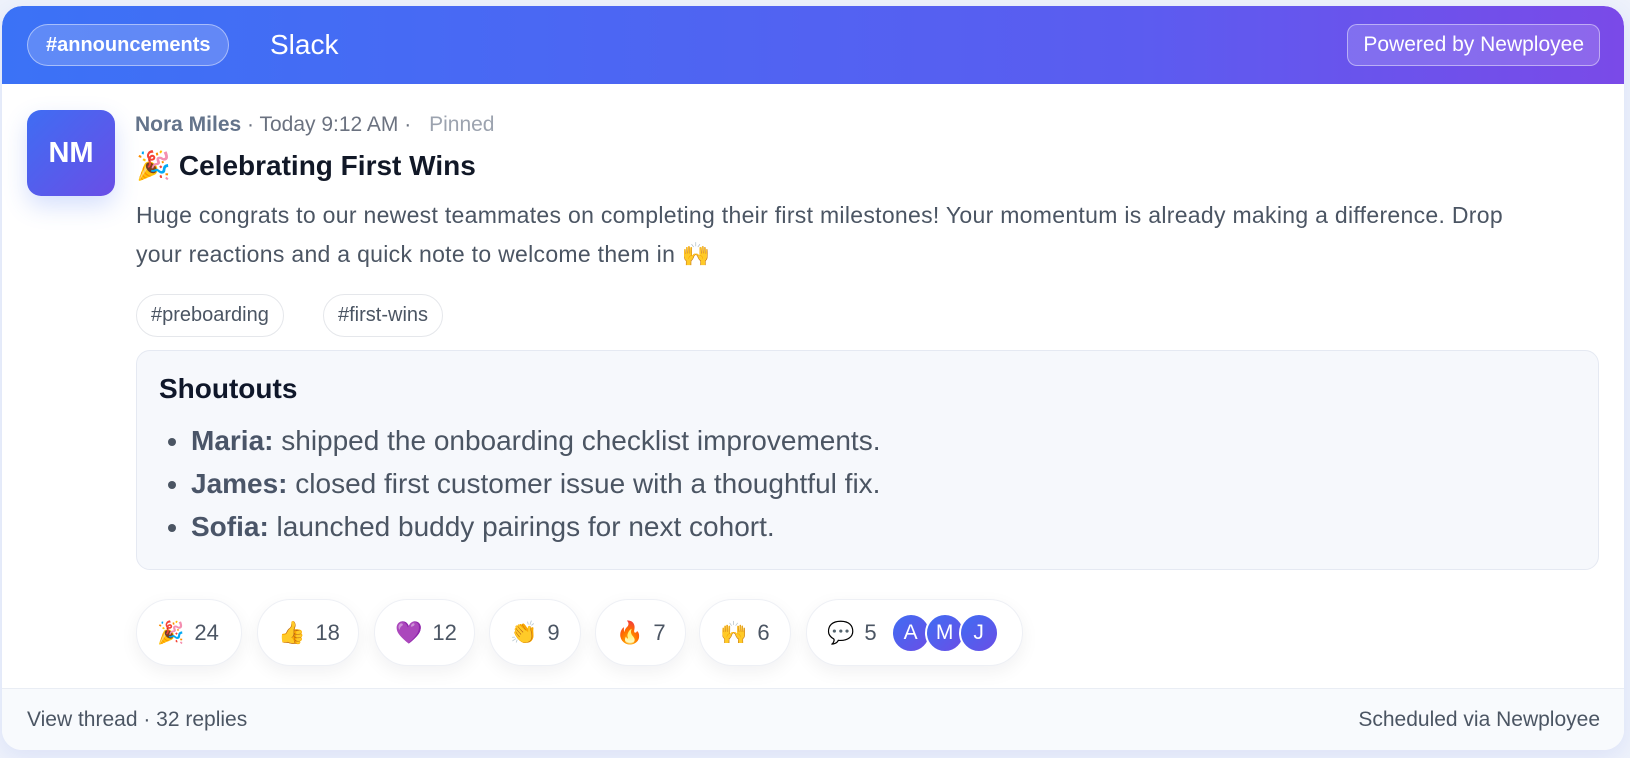 The width and height of the screenshot is (1630, 758). I want to click on pinned-label: Pinned, so click(462, 124).